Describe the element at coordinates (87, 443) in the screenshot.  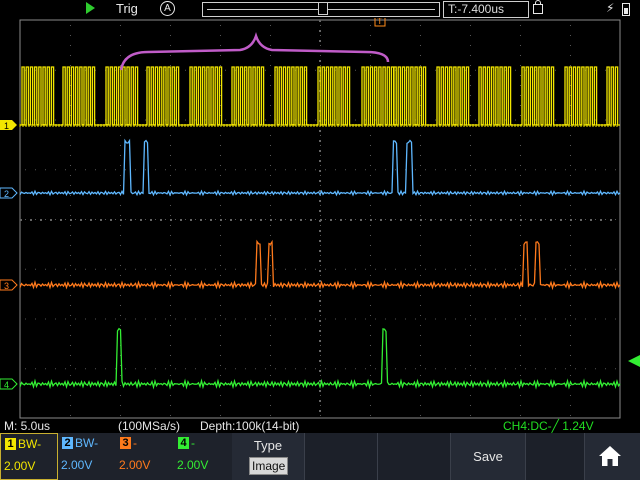
I see `ch2-bandwidth: BW-` at that location.